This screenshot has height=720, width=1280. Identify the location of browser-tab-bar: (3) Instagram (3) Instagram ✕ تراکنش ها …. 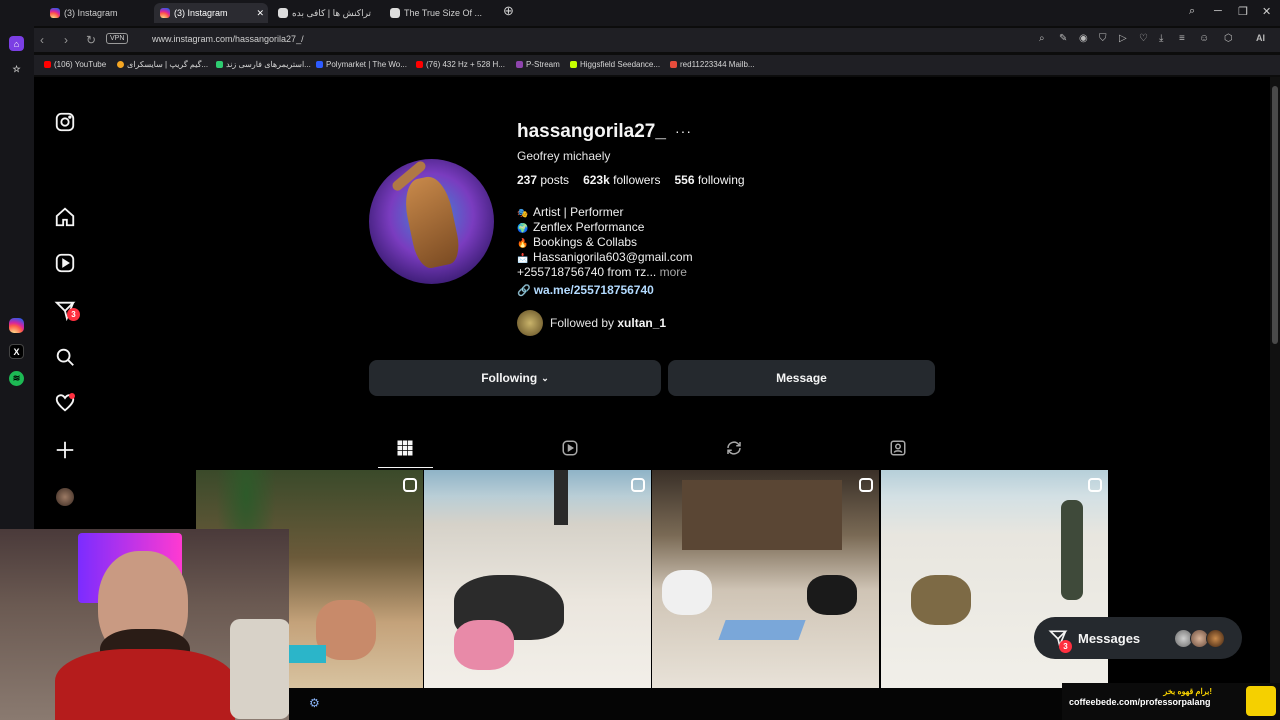
(640, 13).